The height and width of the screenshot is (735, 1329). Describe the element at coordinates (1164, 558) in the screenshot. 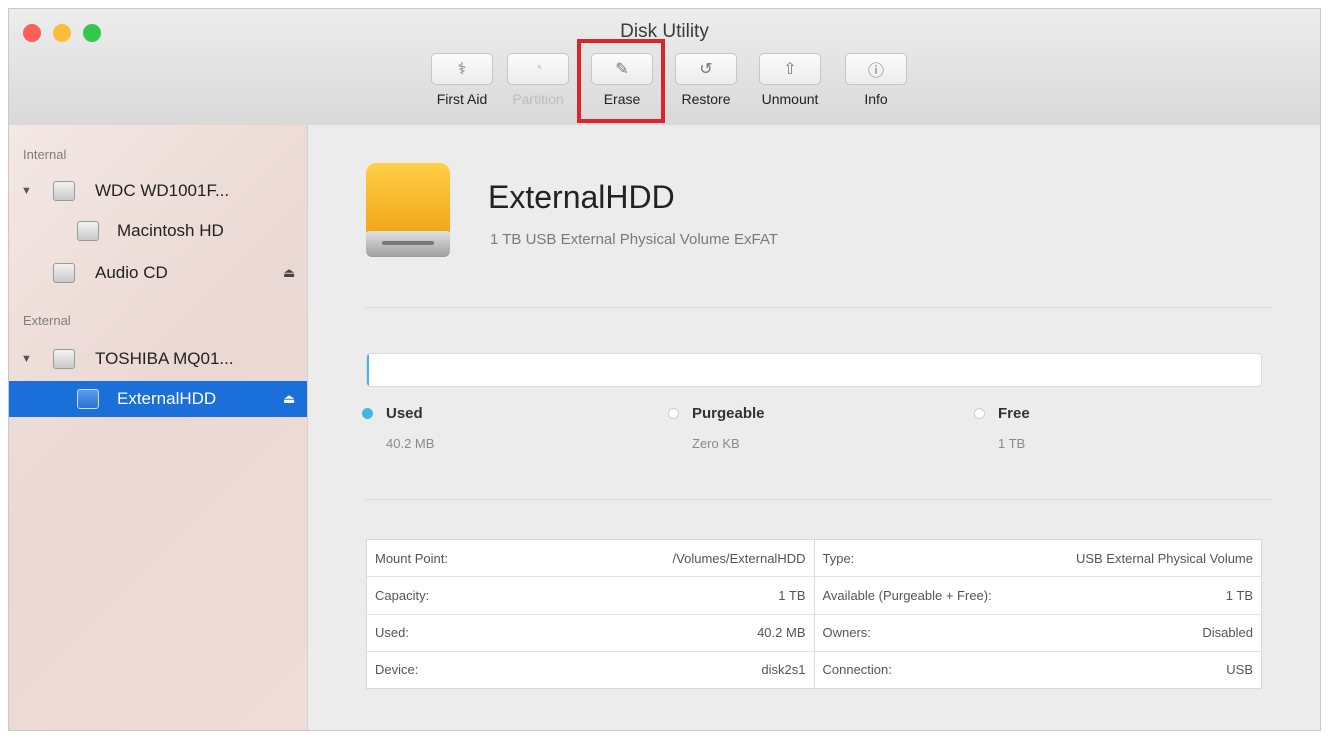

I see `info-value: USB External Physical Volume` at that location.